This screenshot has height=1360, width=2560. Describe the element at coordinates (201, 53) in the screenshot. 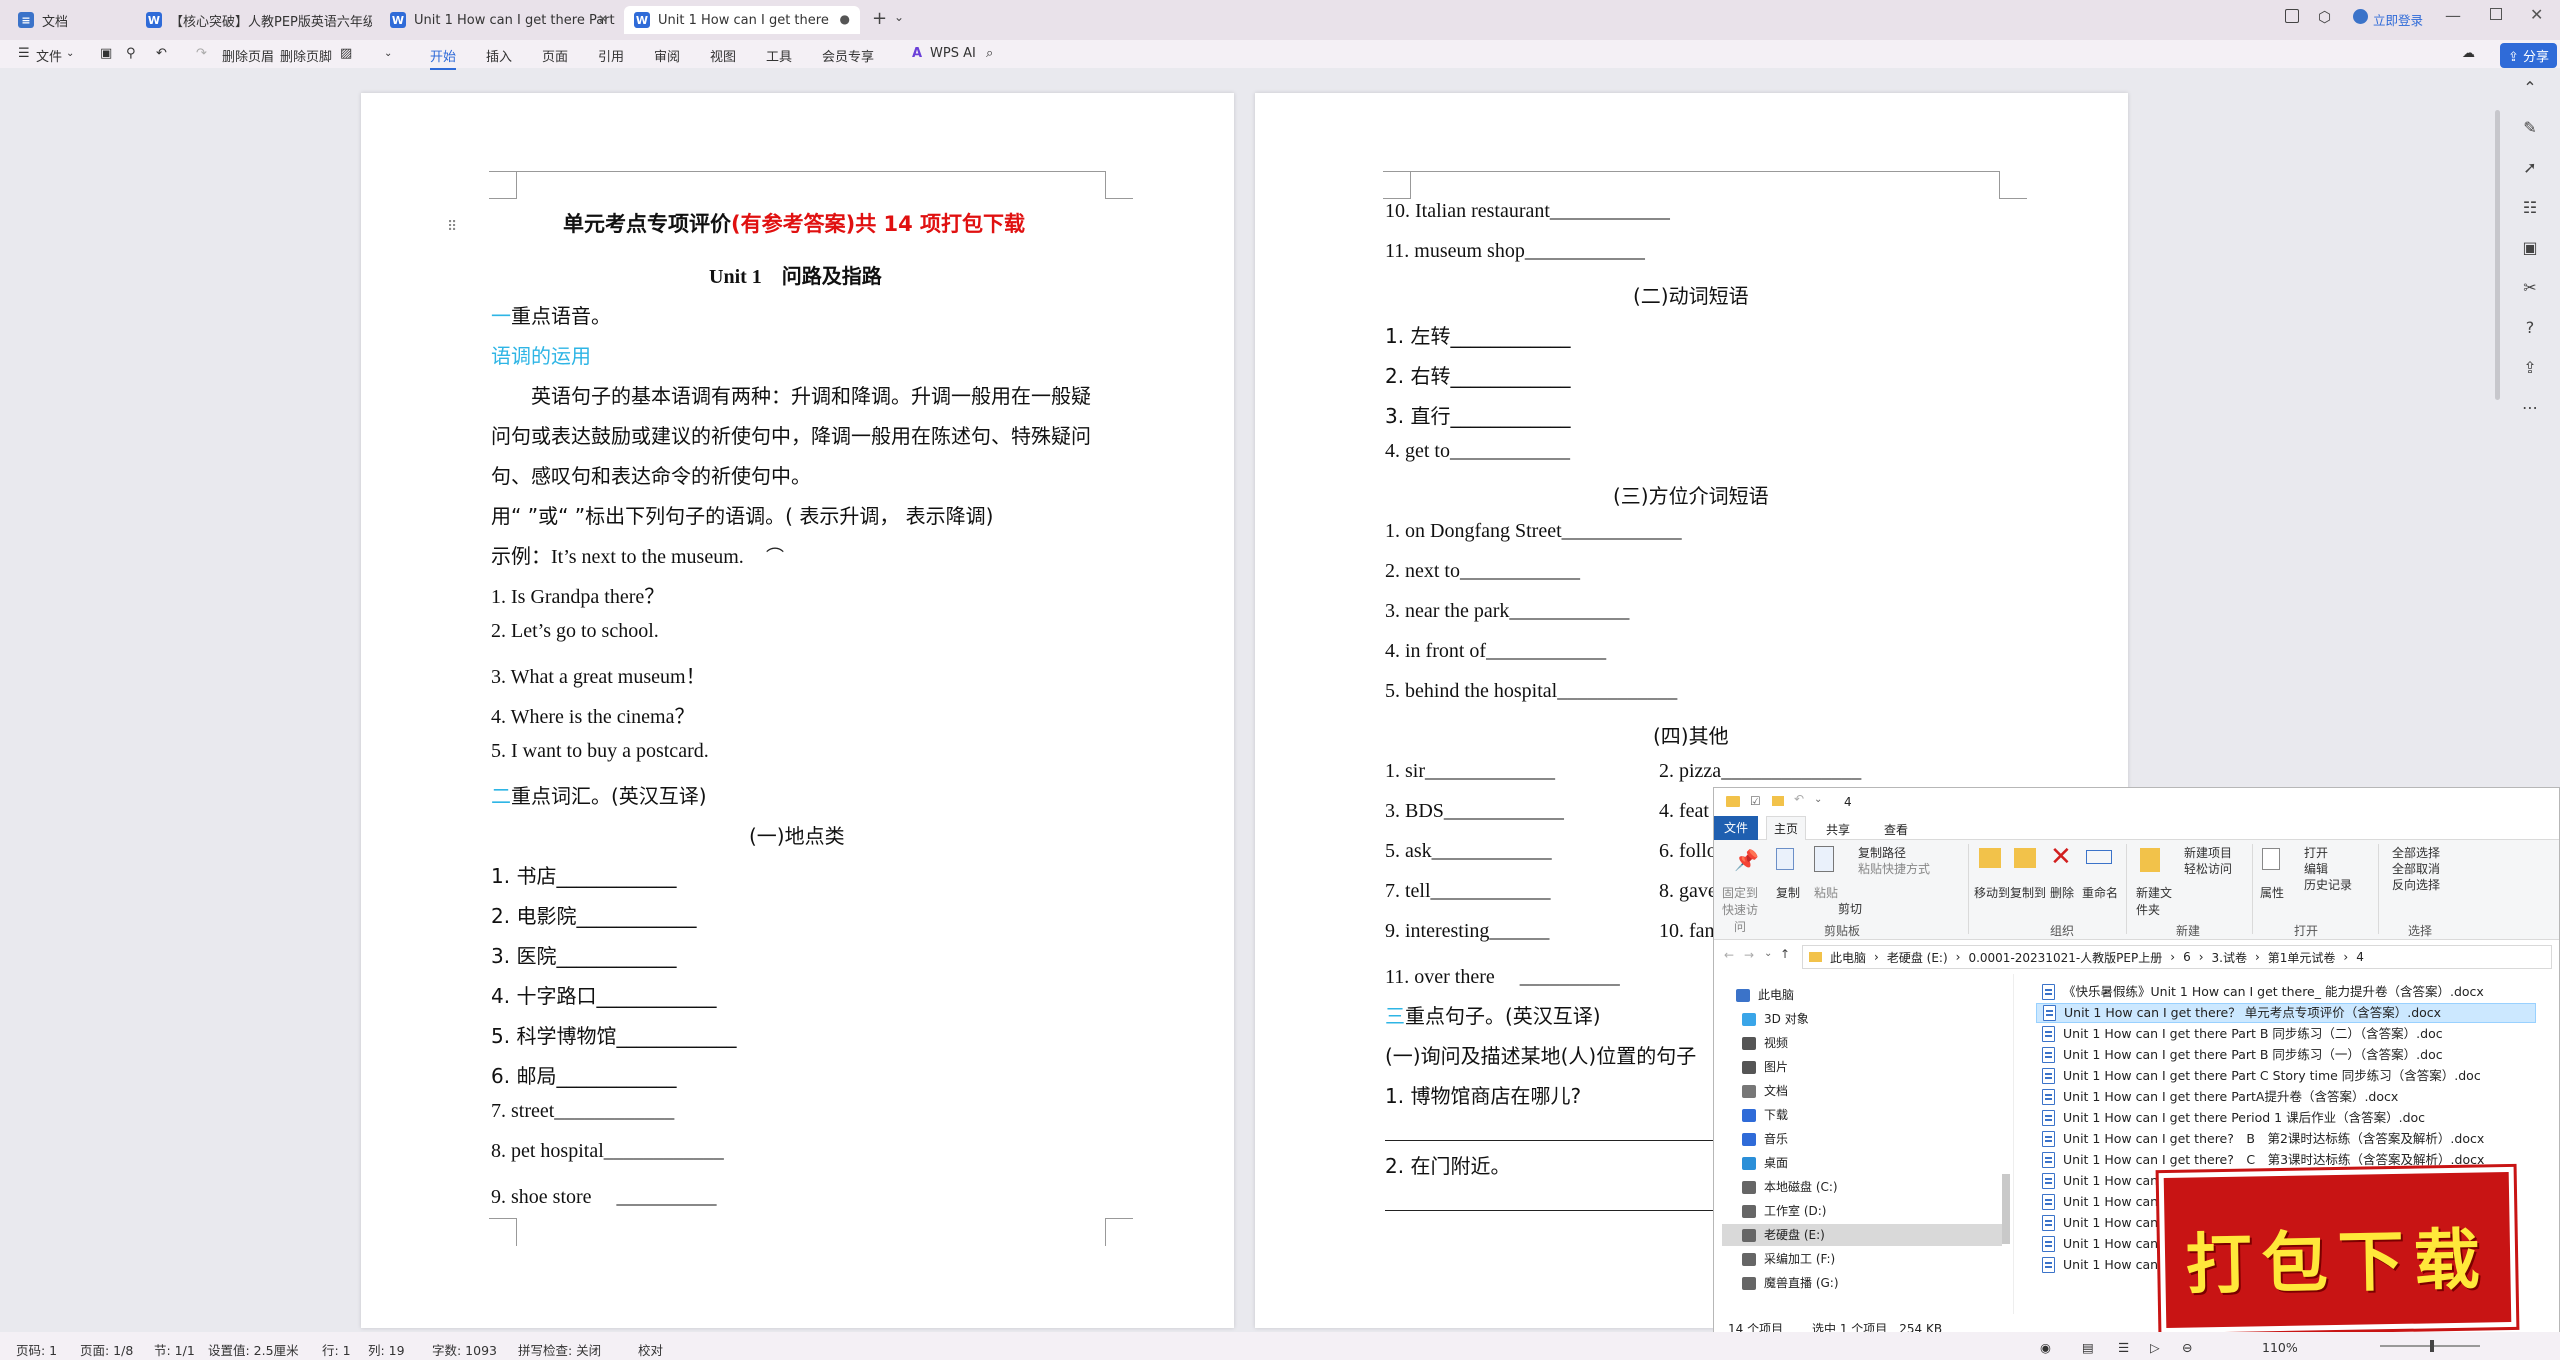

I see `redo-icon: ↷` at that location.